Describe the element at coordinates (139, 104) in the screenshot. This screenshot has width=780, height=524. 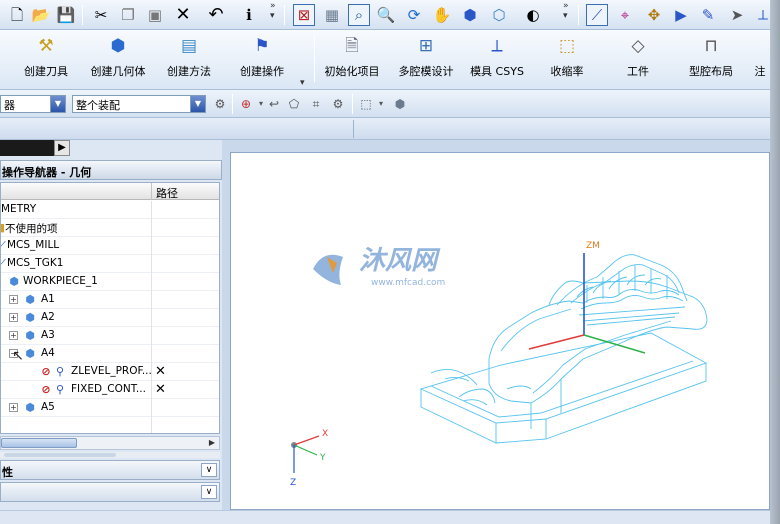
I see `selection-scope-select: 整个装配 ▼` at that location.